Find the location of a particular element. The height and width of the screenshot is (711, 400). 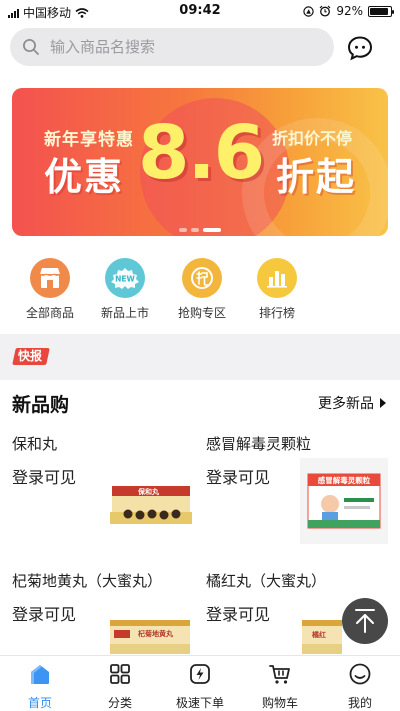

new-icon: NEW is located at coordinates (125, 278).